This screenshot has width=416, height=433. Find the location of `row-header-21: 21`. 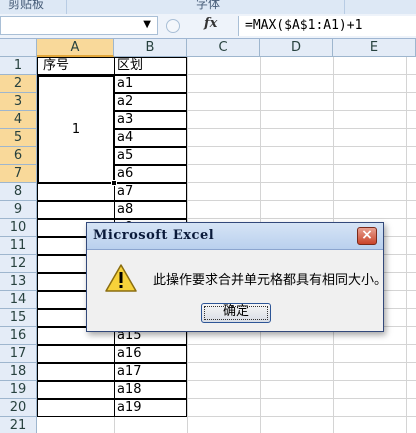

row-header-21: 21 is located at coordinates (18, 425).